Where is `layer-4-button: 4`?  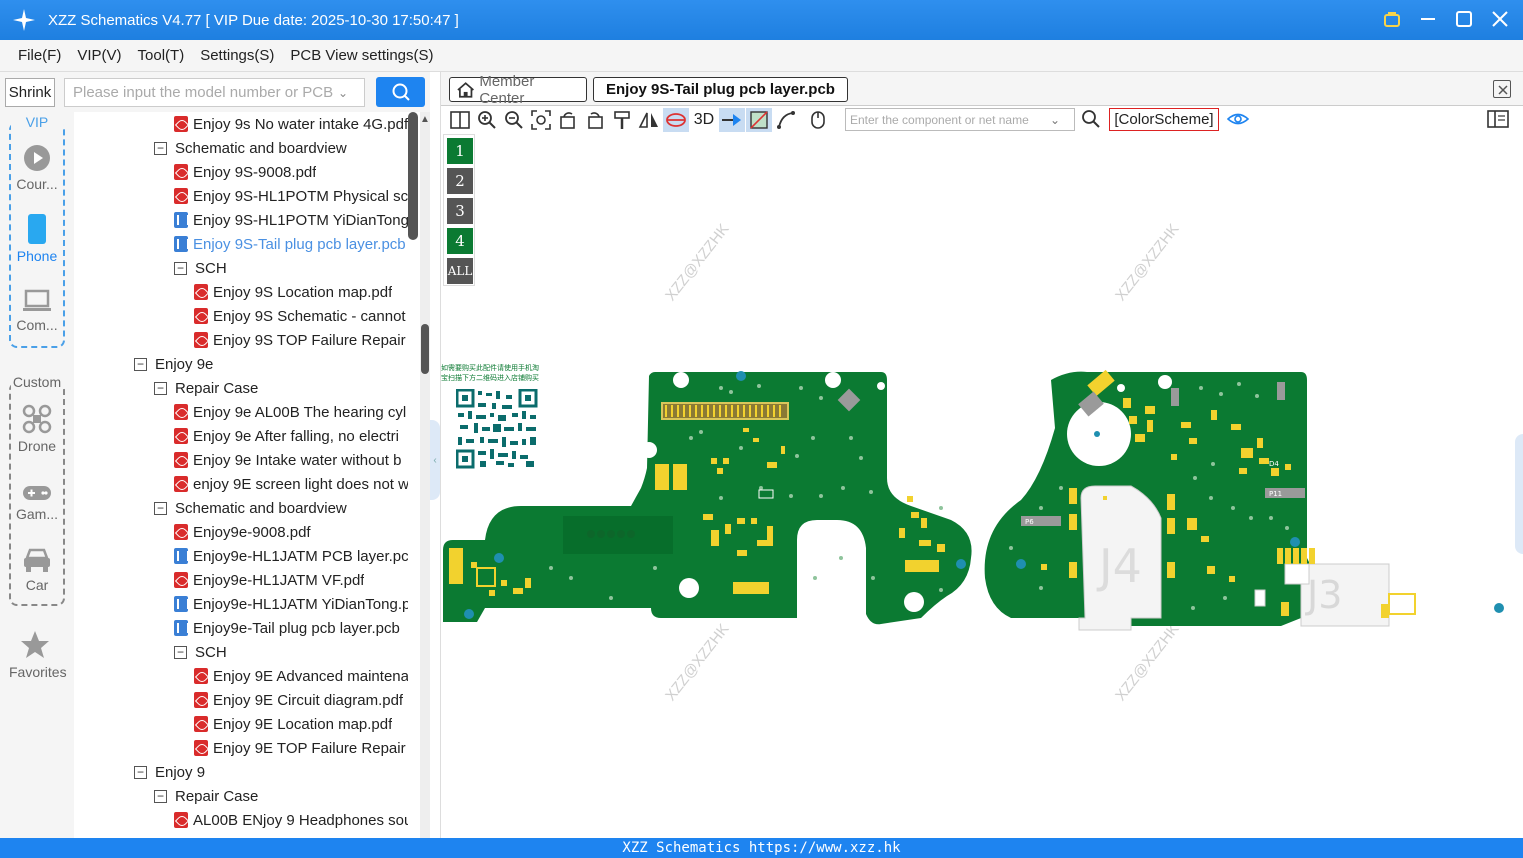 layer-4-button: 4 is located at coordinates (460, 241).